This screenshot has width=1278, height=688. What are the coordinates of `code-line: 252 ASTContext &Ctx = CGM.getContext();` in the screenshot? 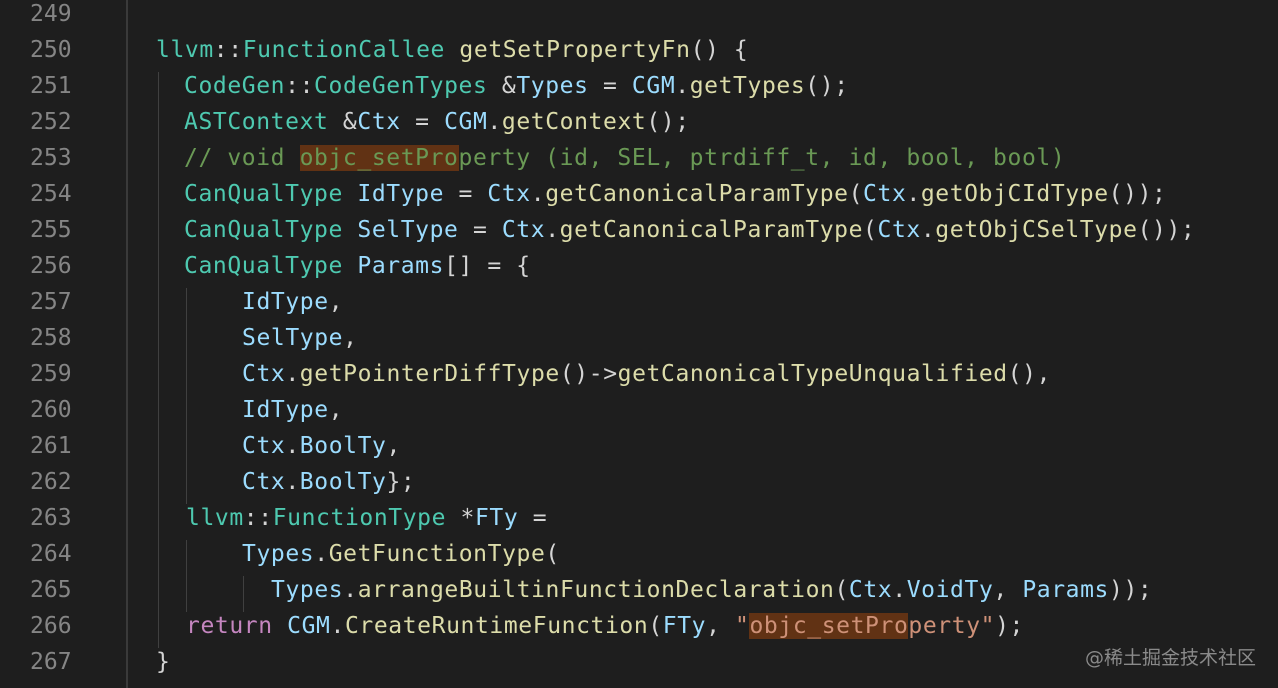 It's located at (639, 122).